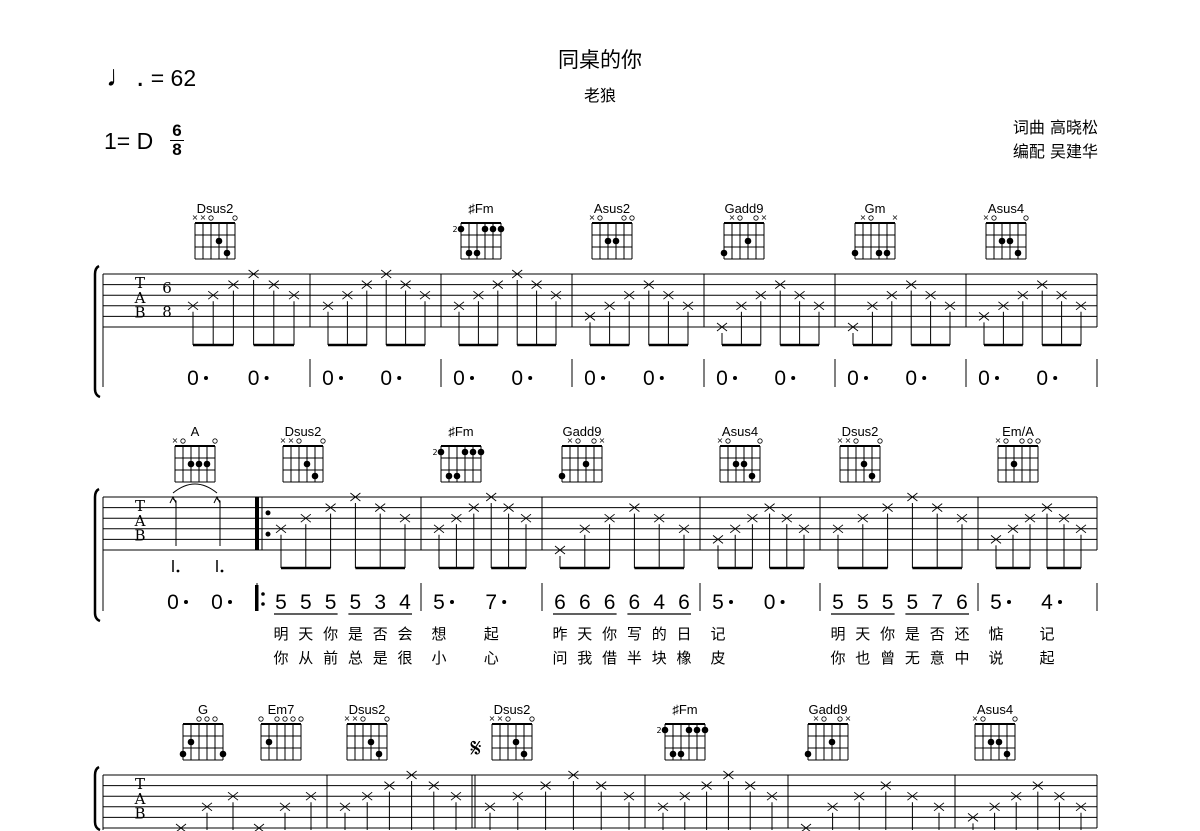 The width and height of the screenshot is (1200, 831). I want to click on repeat-dot, so click(268, 513).